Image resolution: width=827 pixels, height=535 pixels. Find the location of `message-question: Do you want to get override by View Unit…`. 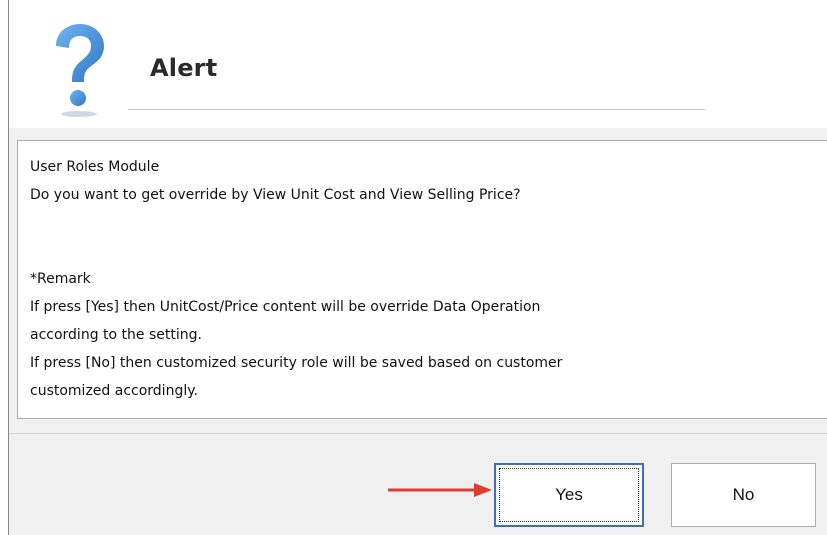

message-question: Do you want to get override by View Unit… is located at coordinates (275, 195).